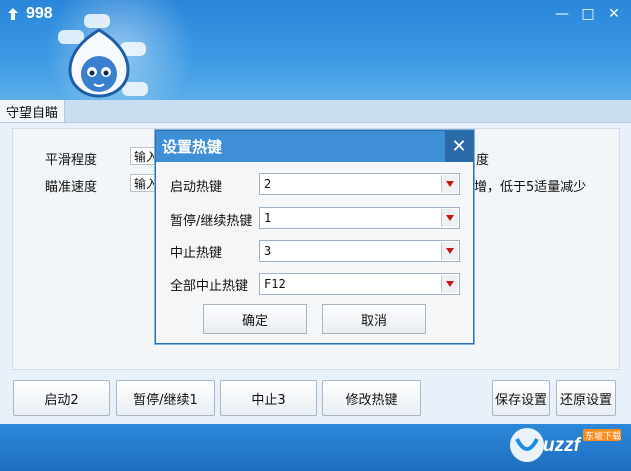 This screenshot has height=471, width=631. What do you see at coordinates (359, 184) in the screenshot?
I see `start-hotkey-select: 2` at bounding box center [359, 184].